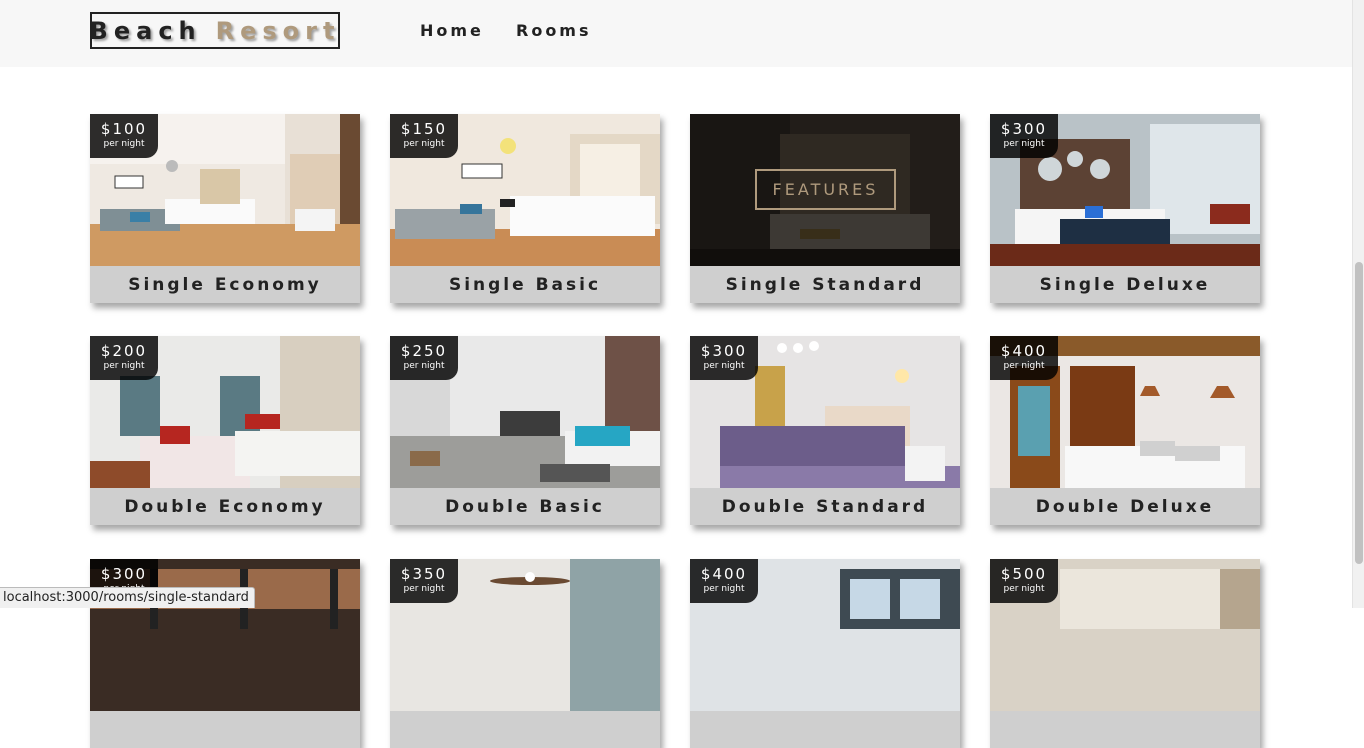  What do you see at coordinates (1359, 413) in the screenshot?
I see `scrollbar-thumb` at bounding box center [1359, 413].